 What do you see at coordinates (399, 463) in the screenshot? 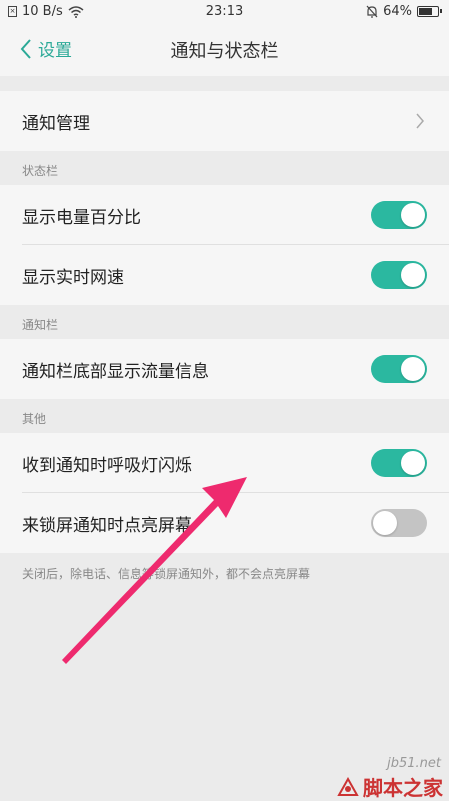
I see `breathing-light-toggle` at bounding box center [399, 463].